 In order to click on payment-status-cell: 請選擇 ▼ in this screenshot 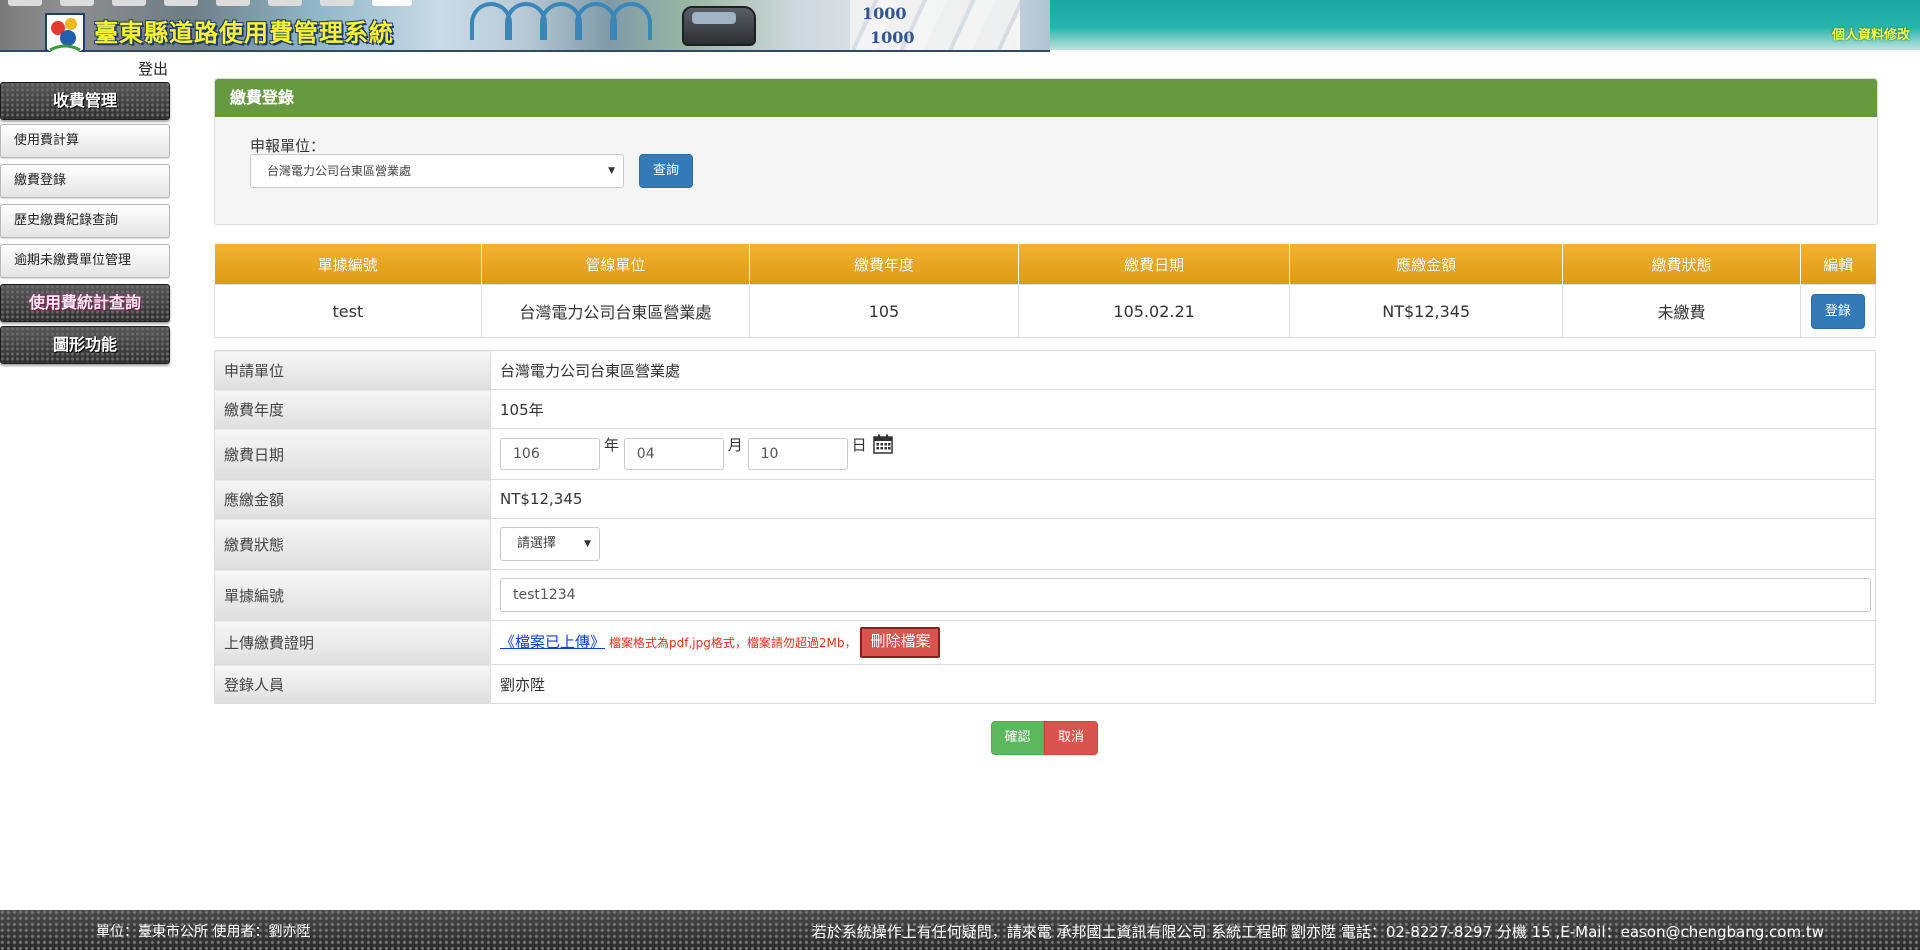, I will do `click(1183, 544)`.